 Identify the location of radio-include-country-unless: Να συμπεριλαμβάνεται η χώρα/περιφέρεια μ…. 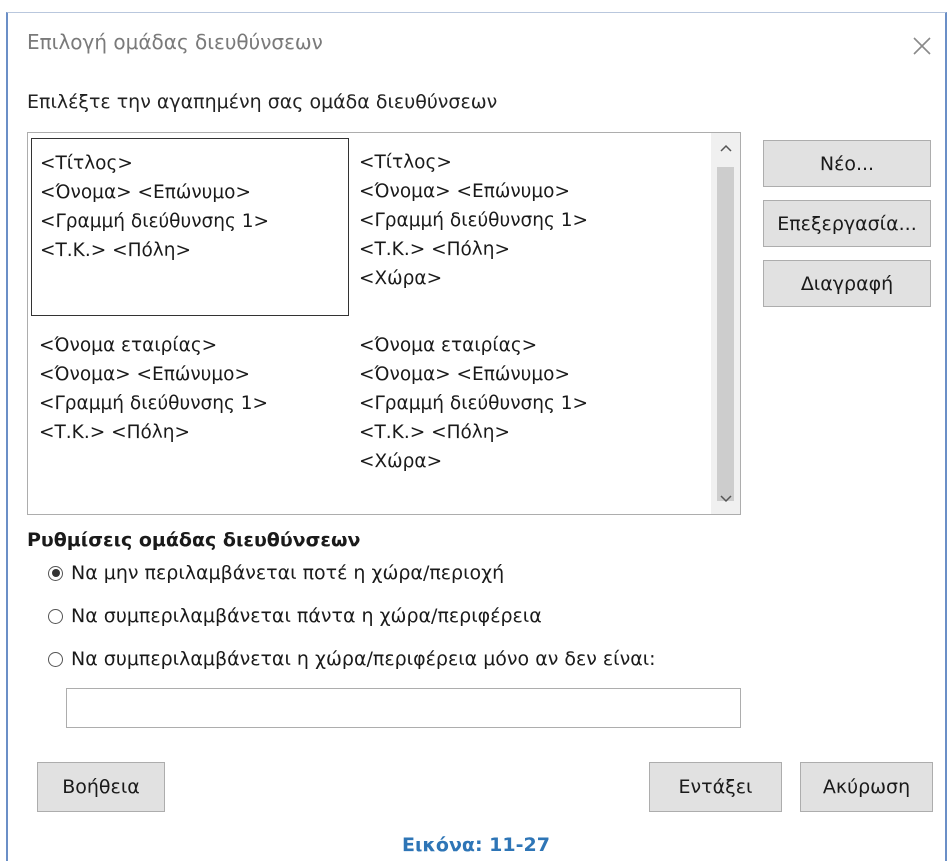
(352, 659).